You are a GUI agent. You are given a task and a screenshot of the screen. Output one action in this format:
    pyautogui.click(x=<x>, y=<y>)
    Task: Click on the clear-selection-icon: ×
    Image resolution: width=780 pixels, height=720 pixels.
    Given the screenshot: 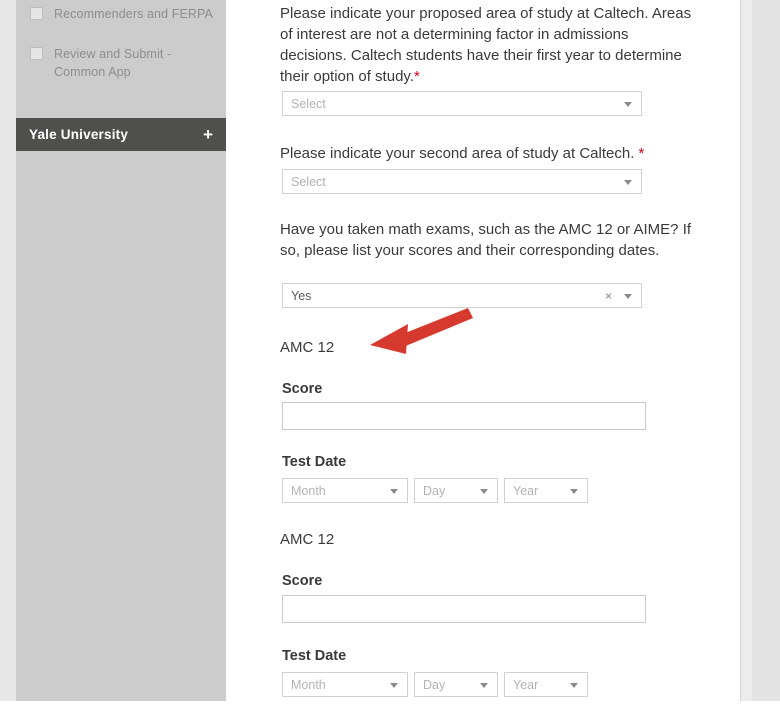 What is the action you would take?
    pyautogui.click(x=608, y=296)
    